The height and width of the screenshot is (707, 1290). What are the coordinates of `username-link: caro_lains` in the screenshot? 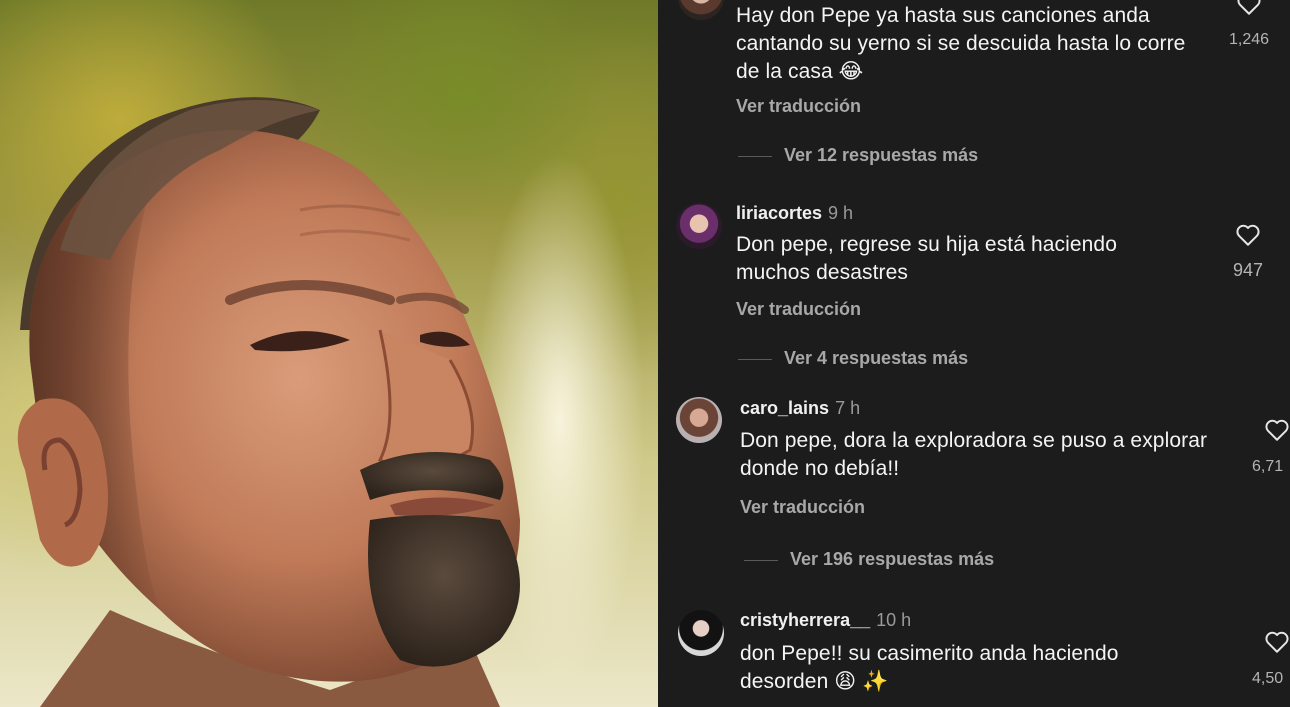 It's located at (784, 408).